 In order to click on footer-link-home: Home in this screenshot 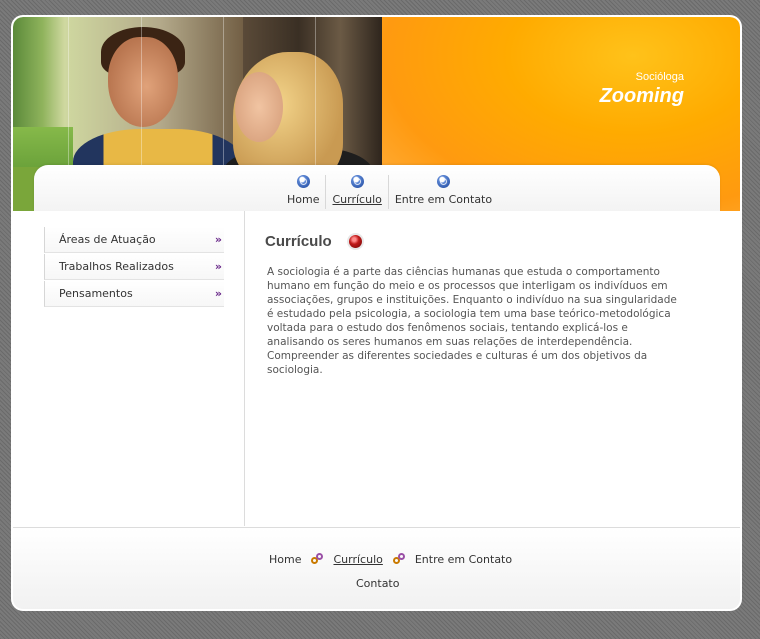, I will do `click(285, 559)`.